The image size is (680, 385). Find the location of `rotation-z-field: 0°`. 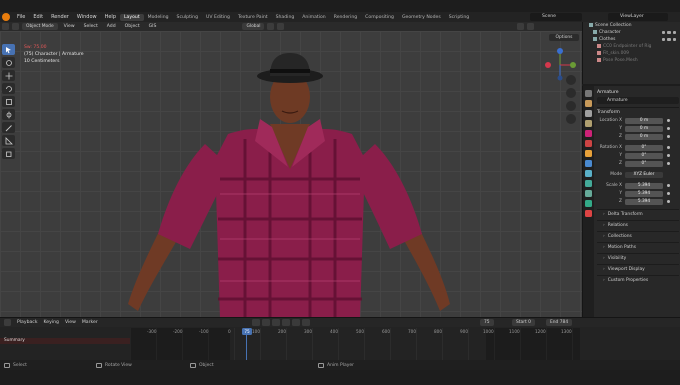

rotation-z-field: 0° is located at coordinates (644, 163).